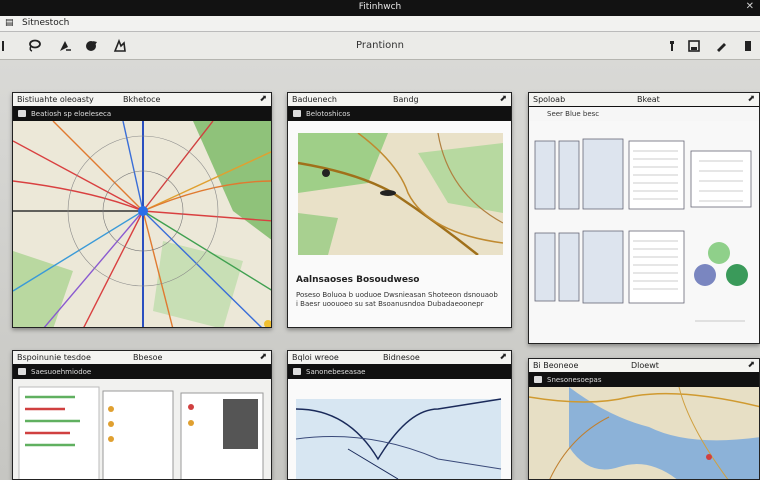 Image resolution: width=760 pixels, height=480 pixels. I want to click on card-title: Bspoinunie tesdoe, so click(54, 357).